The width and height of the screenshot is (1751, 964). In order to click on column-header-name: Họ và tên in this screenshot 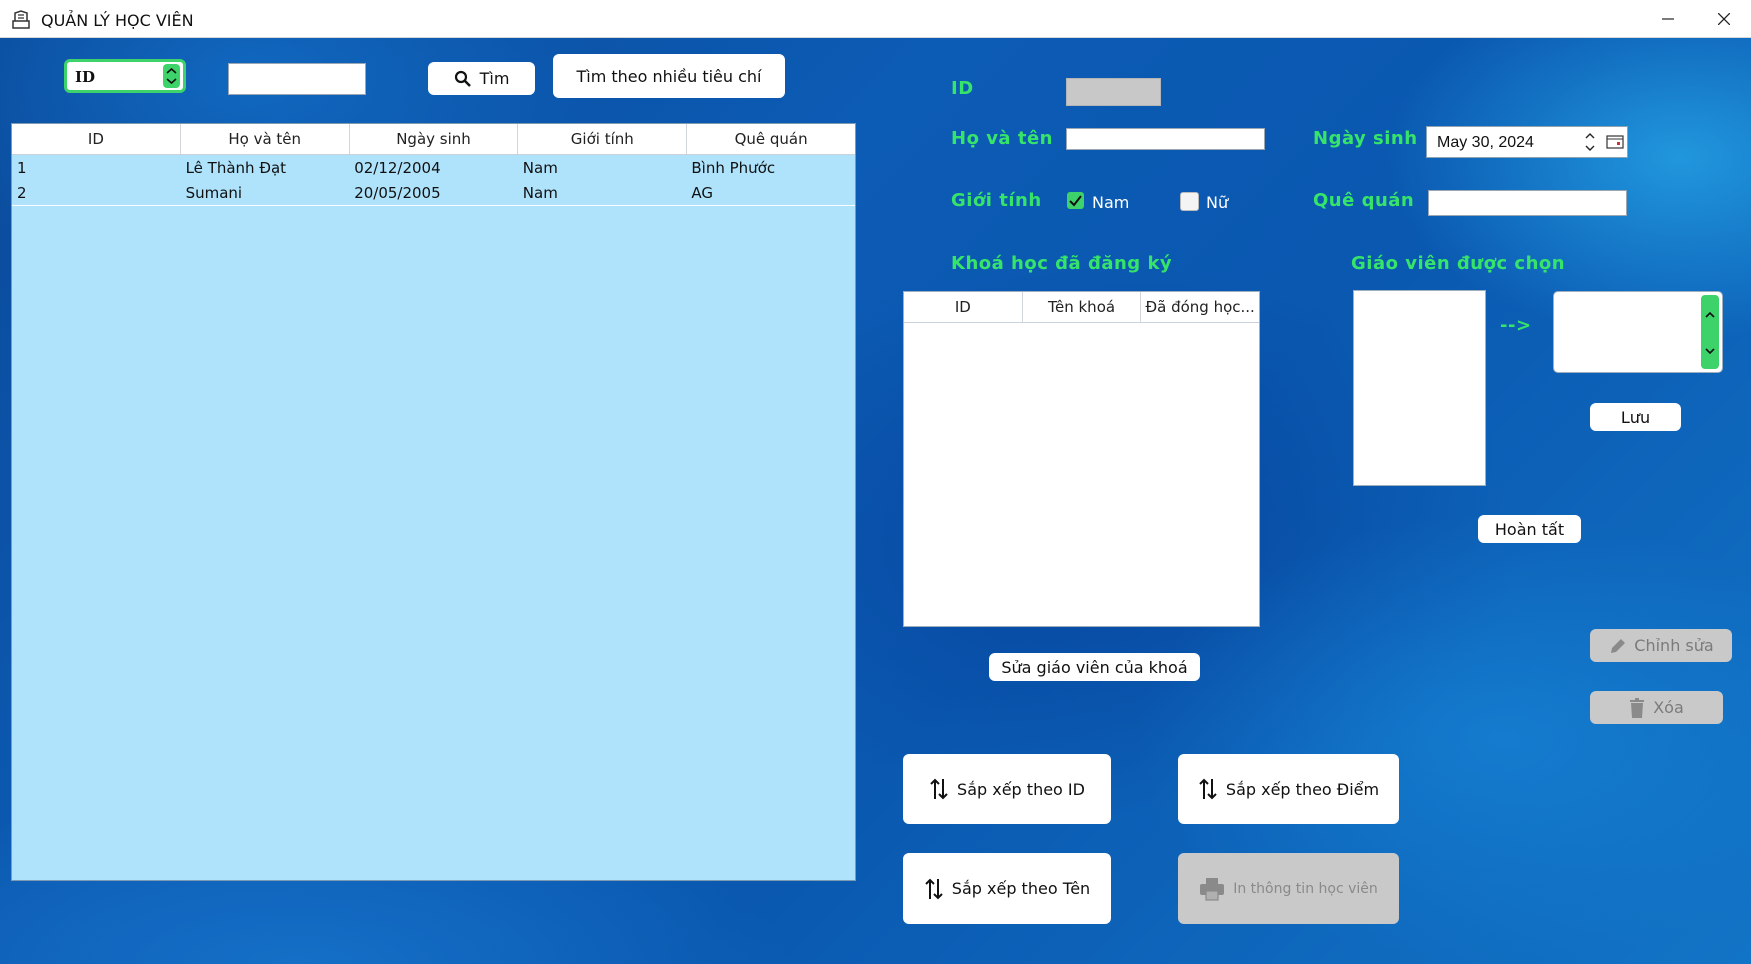, I will do `click(265, 139)`.